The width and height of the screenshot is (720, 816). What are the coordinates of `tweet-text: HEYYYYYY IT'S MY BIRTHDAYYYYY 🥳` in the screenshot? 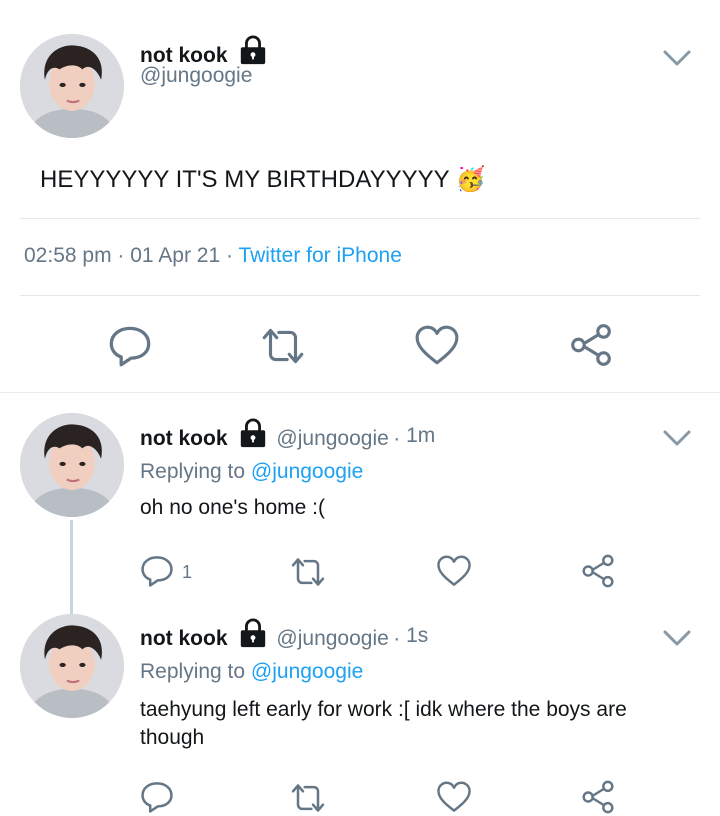 It's located at (263, 179).